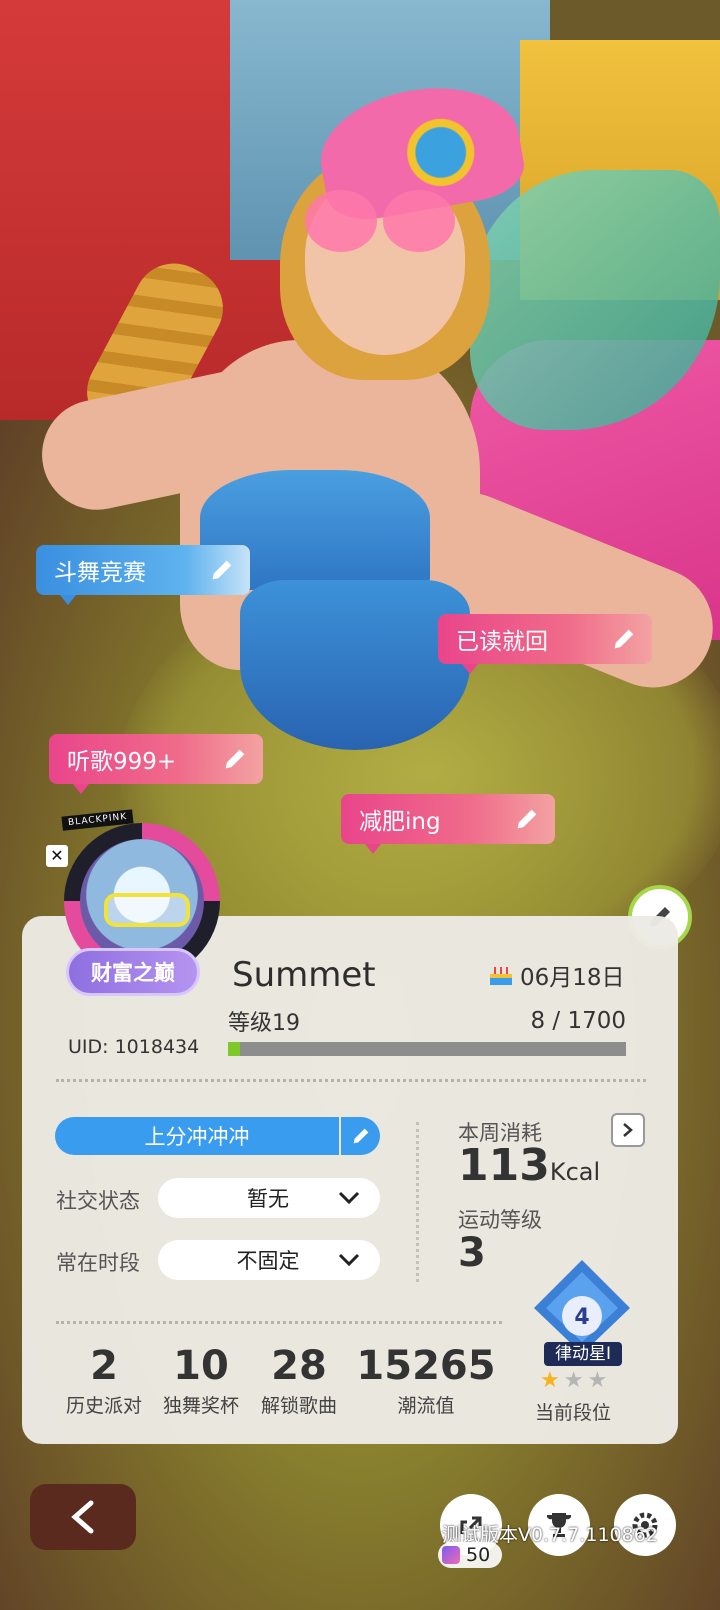 The height and width of the screenshot is (1610, 720). I want to click on character-skirt, so click(355, 665).